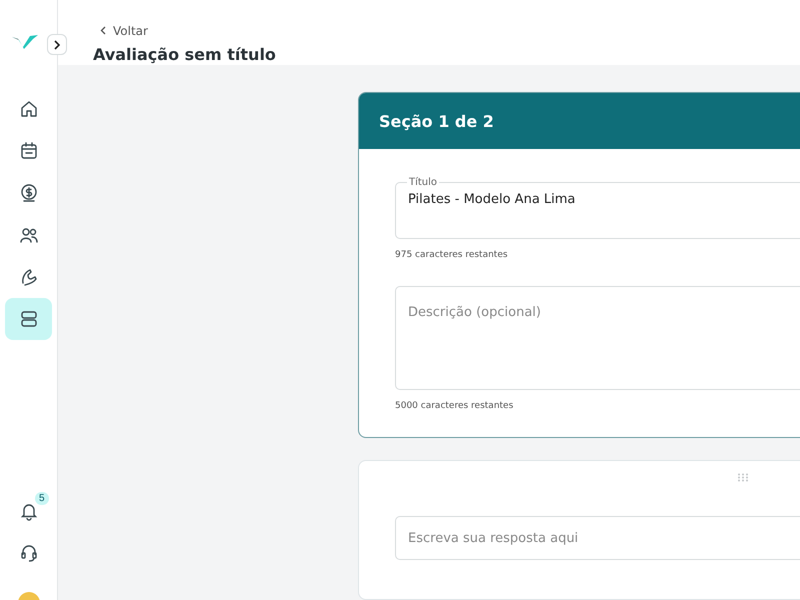 Image resolution: width=800 pixels, height=600 pixels. I want to click on calendar-icon, so click(28, 151).